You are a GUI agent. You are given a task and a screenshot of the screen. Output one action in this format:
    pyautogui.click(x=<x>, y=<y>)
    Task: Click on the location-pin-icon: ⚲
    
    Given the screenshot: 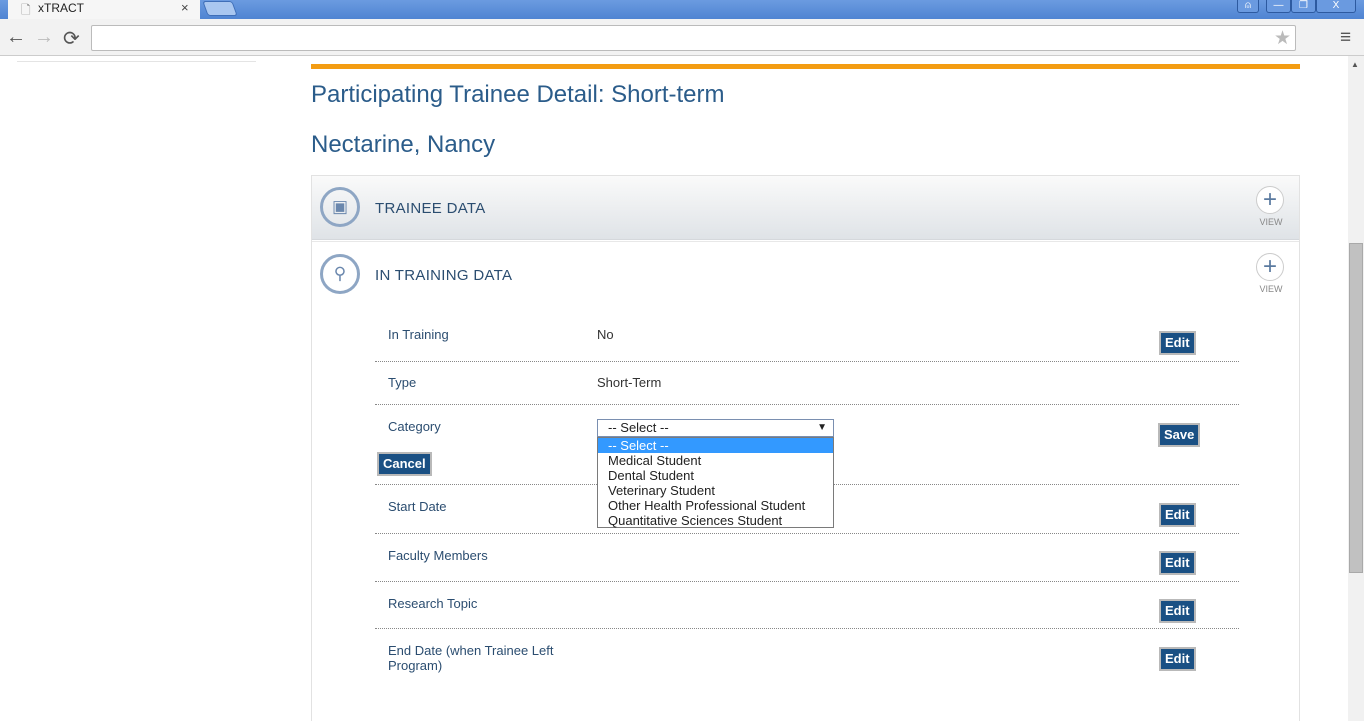 What is the action you would take?
    pyautogui.click(x=340, y=274)
    